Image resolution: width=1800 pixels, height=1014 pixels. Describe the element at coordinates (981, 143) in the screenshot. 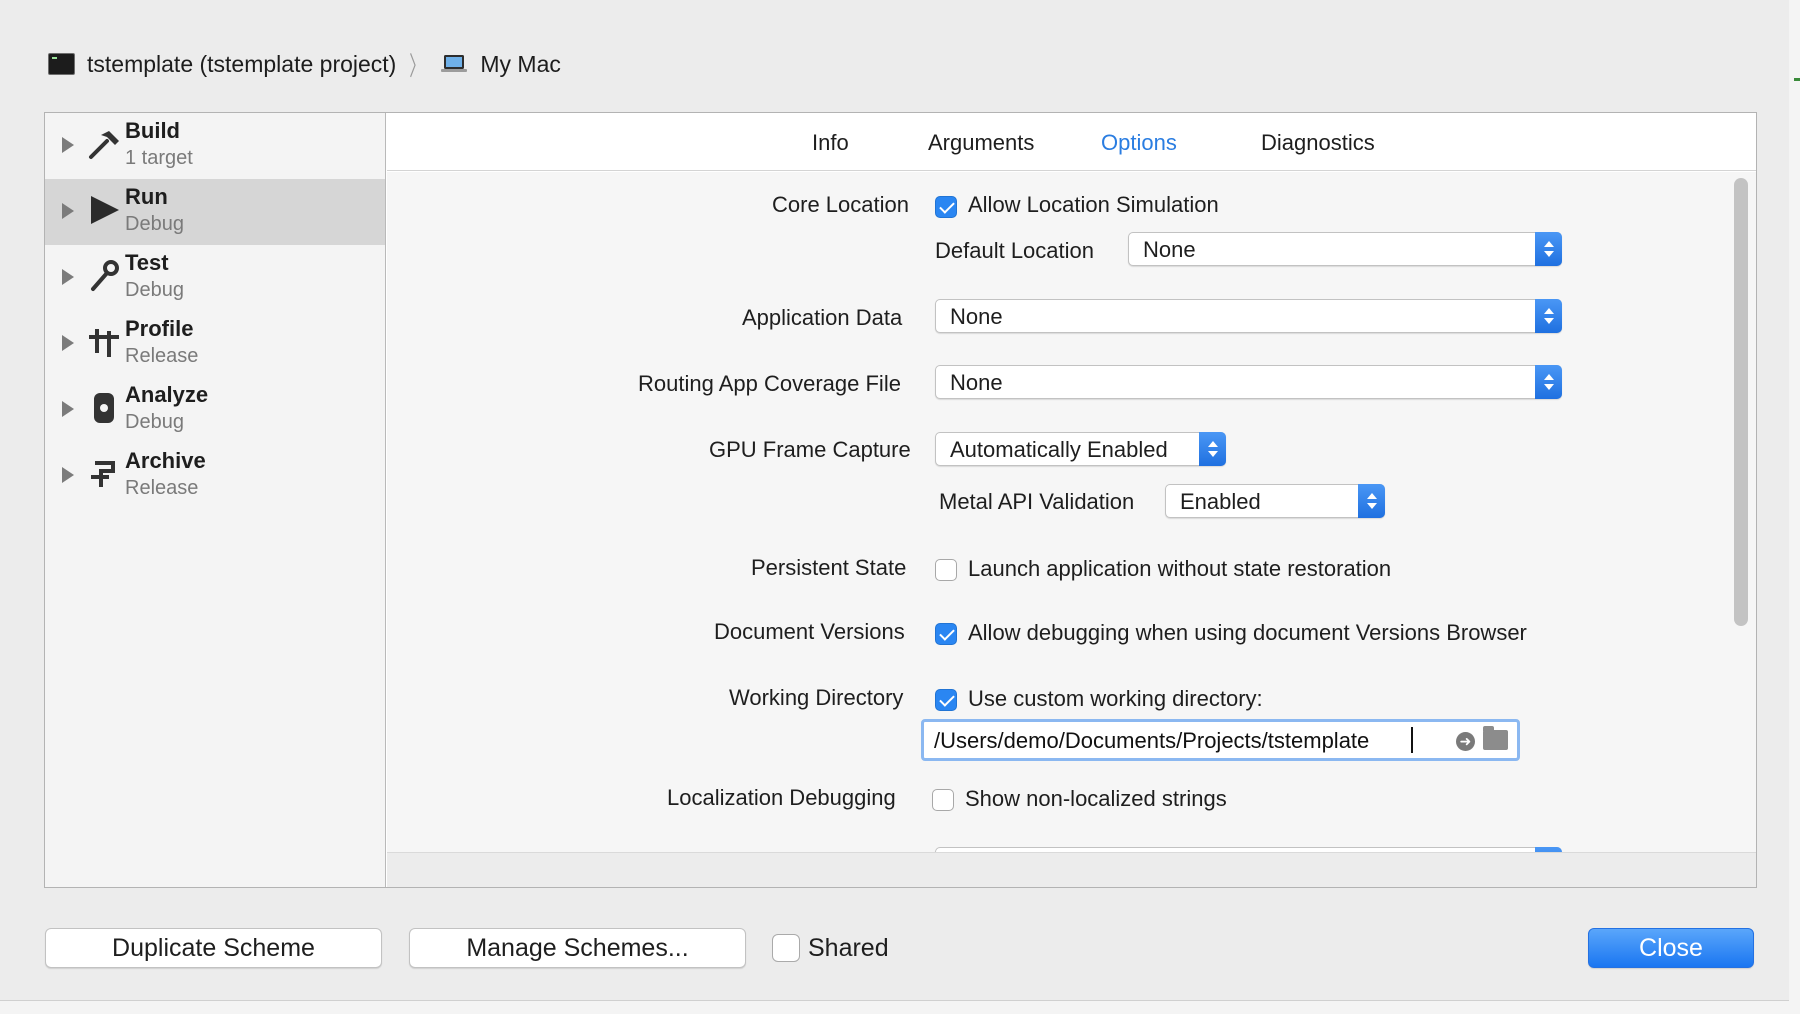

I see `tab-arguments: Arguments` at that location.